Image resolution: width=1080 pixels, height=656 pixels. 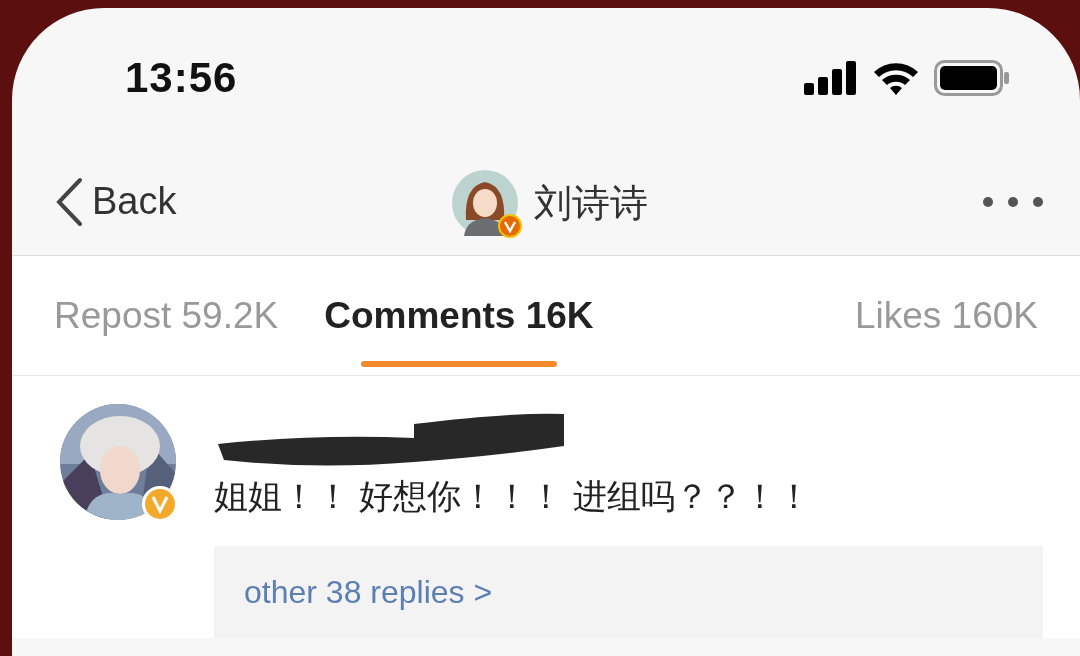 I want to click on tab: Comments 16K, so click(x=459, y=315).